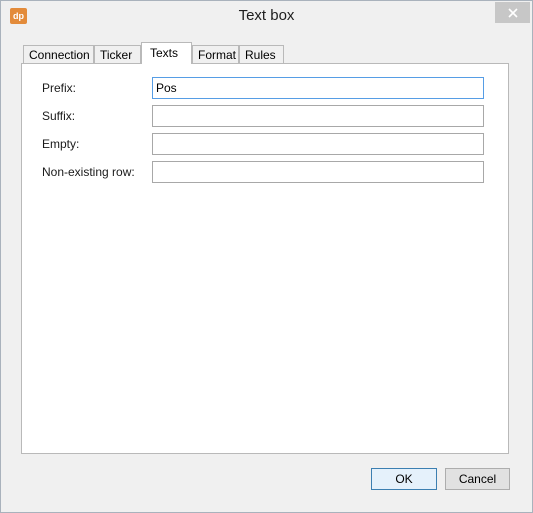 Image resolution: width=533 pixels, height=513 pixels. I want to click on tab-label: Texts, so click(164, 53).